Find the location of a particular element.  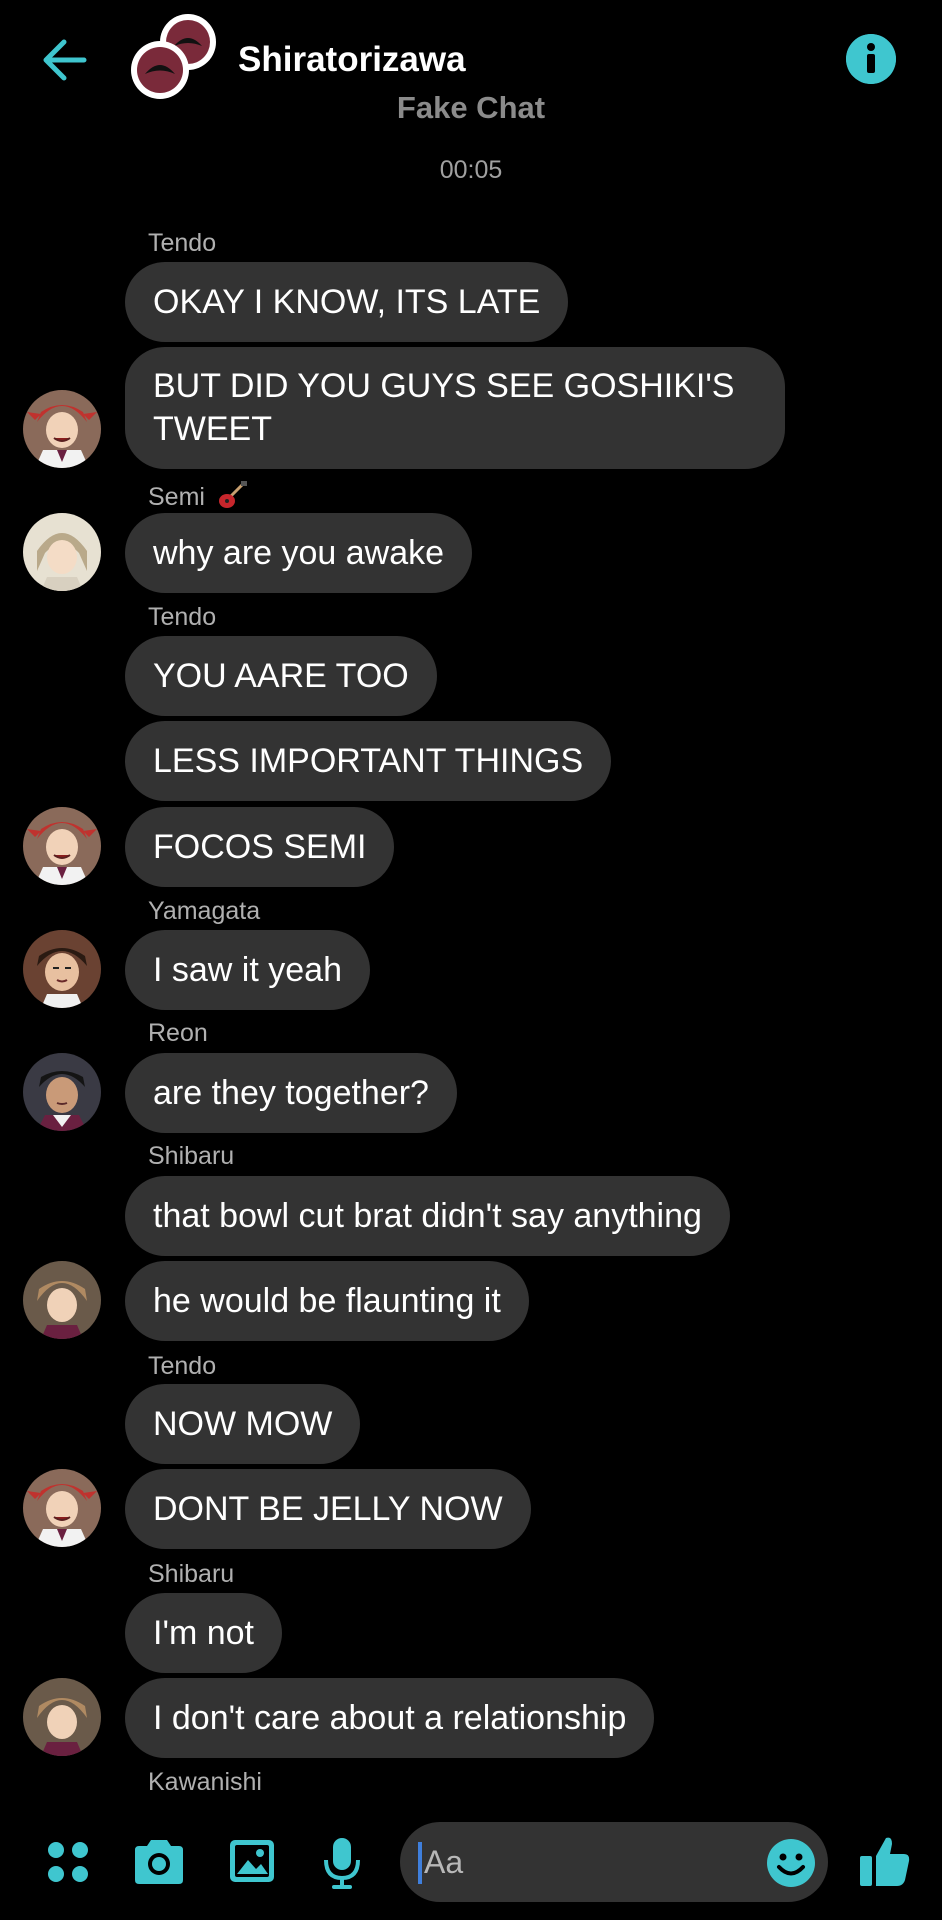

message-bubble: I saw it yeah is located at coordinates (247, 970).